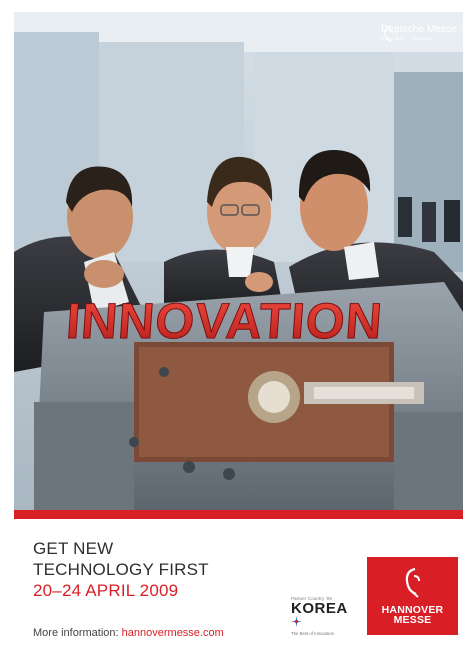 This screenshot has height=648, width=463. What do you see at coordinates (106, 590) in the screenshot?
I see `event-dates: 20–24 APRIL 2009` at bounding box center [106, 590].